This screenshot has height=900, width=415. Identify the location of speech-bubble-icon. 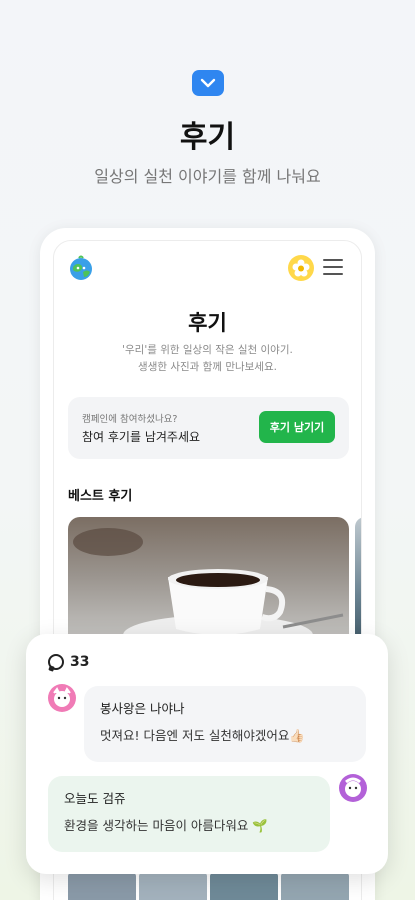
(56, 662).